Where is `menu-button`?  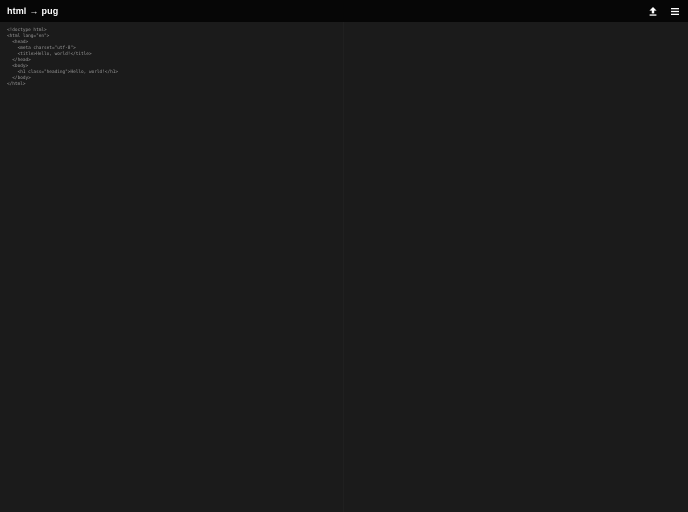 menu-button is located at coordinates (674, 11).